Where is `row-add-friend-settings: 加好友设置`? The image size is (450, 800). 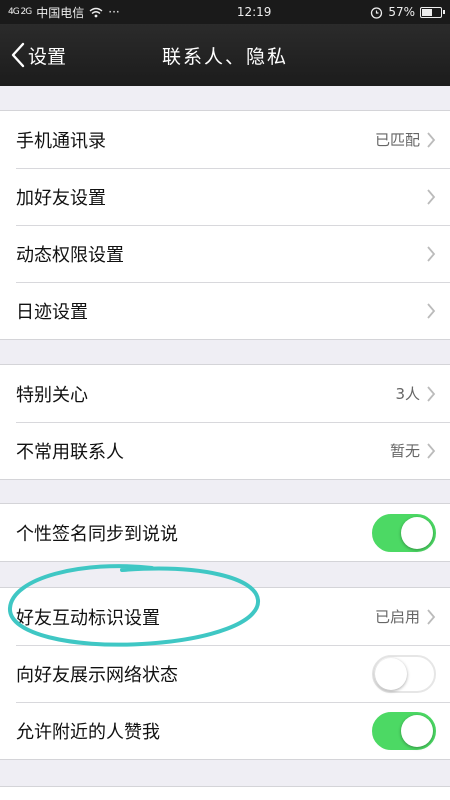
row-add-friend-settings: 加好友设置 is located at coordinates (225, 196).